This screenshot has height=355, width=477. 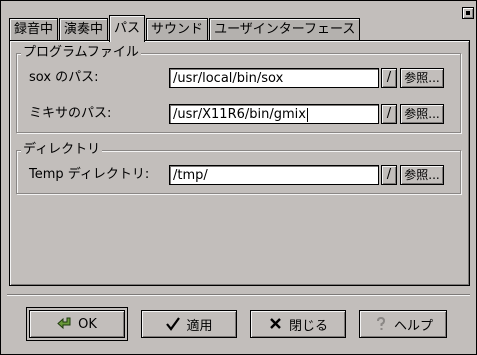 I want to click on tab-bar: 録音中 演奏中 パス サウンド ユーザインターフェース, so click(x=185, y=28).